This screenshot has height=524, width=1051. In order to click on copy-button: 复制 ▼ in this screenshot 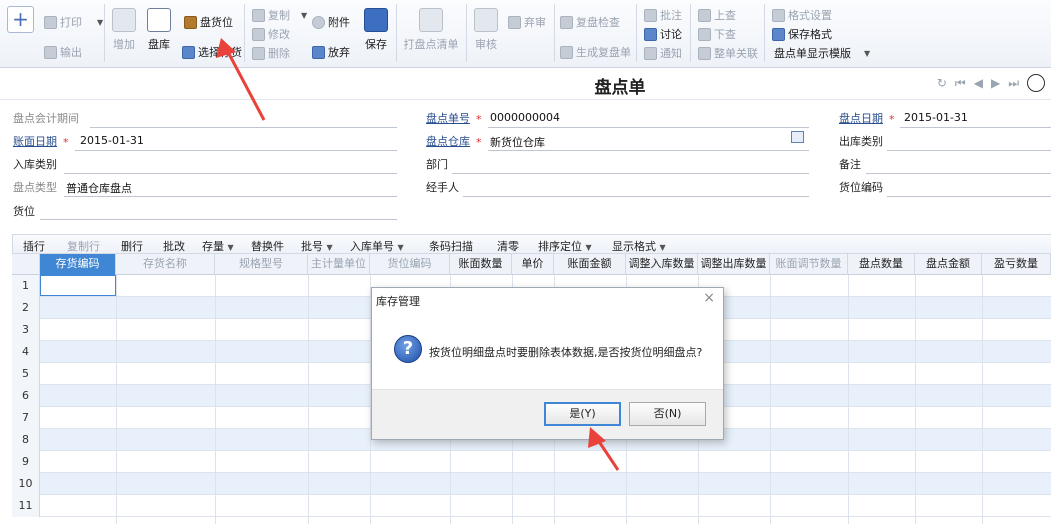, I will do `click(279, 15)`.